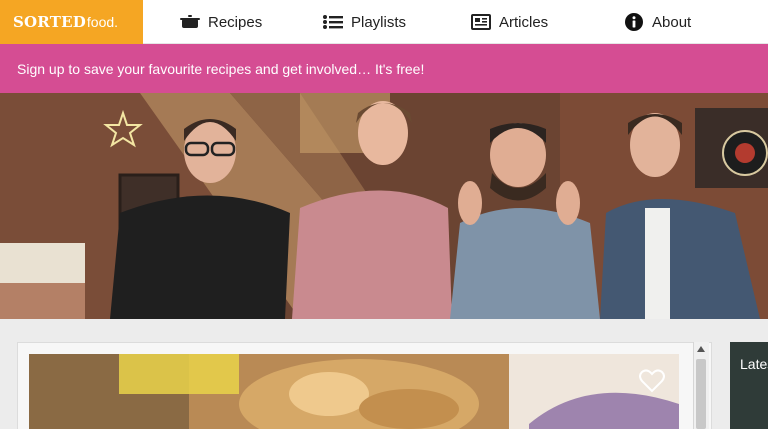 This screenshot has height=429, width=768. Describe the element at coordinates (749, 385) in the screenshot. I see `latest-panel: Lates` at that location.